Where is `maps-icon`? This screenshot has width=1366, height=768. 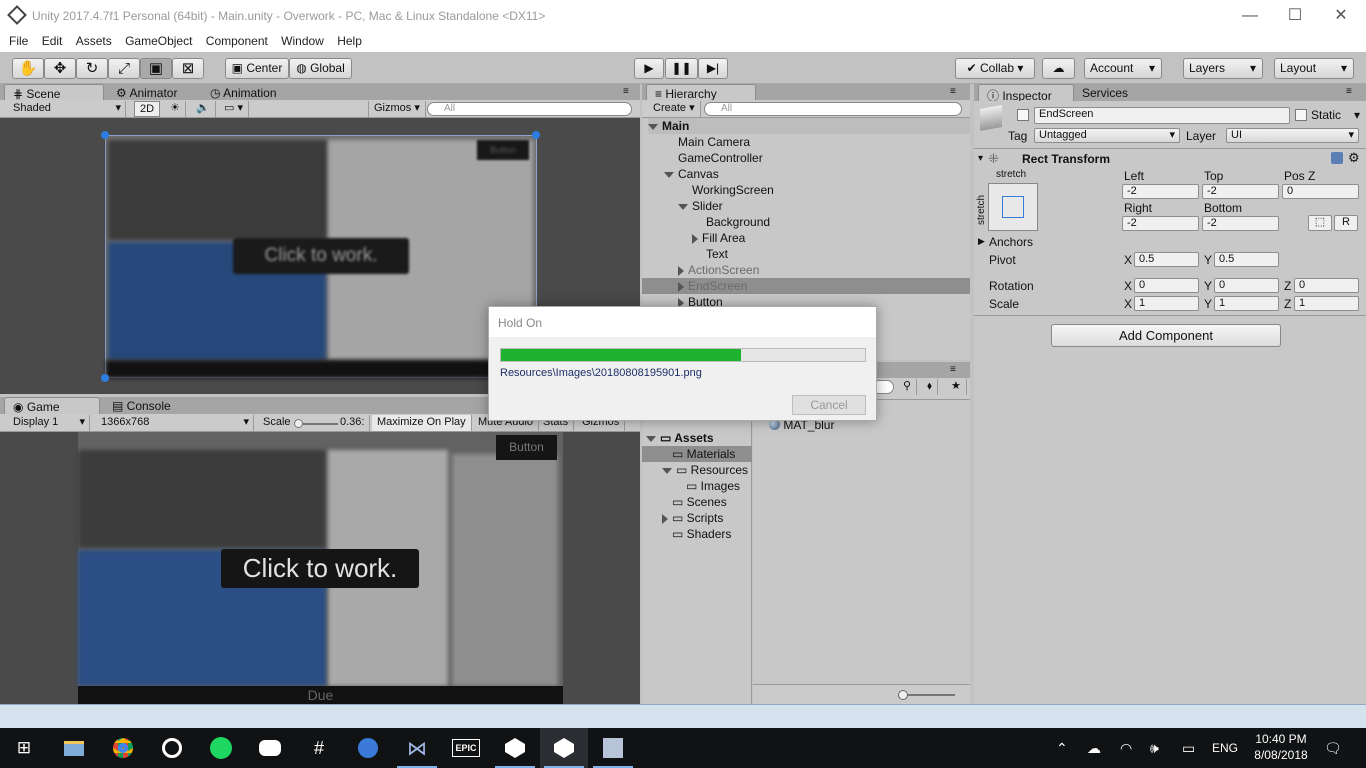
maps-icon is located at coordinates (368, 748).